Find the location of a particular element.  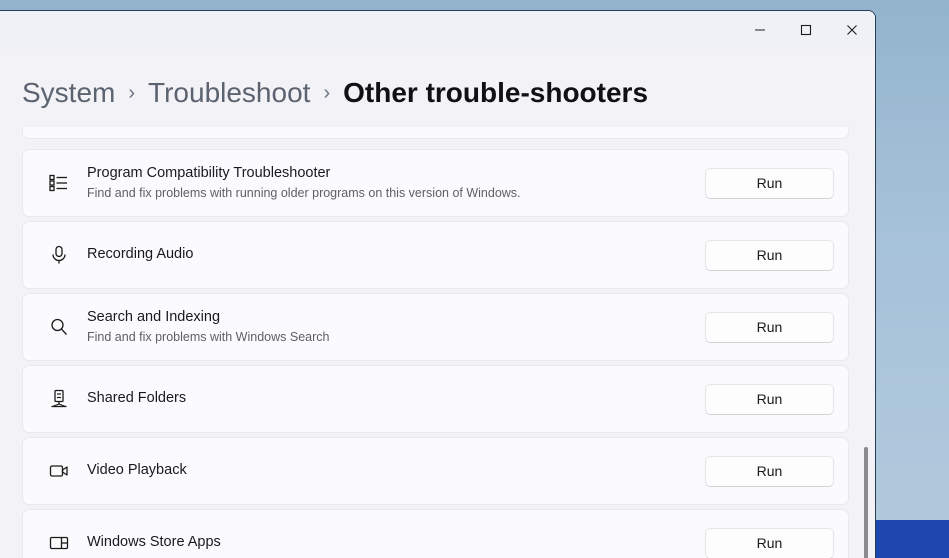

search-icon is located at coordinates (59, 327).